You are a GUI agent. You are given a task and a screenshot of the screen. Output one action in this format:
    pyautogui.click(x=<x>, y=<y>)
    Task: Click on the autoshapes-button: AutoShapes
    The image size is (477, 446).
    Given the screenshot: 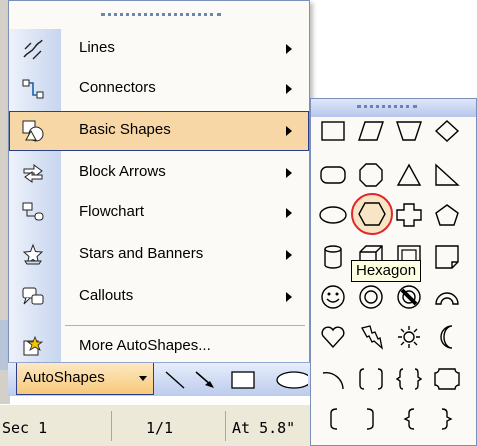 What is the action you would take?
    pyautogui.click(x=85, y=379)
    